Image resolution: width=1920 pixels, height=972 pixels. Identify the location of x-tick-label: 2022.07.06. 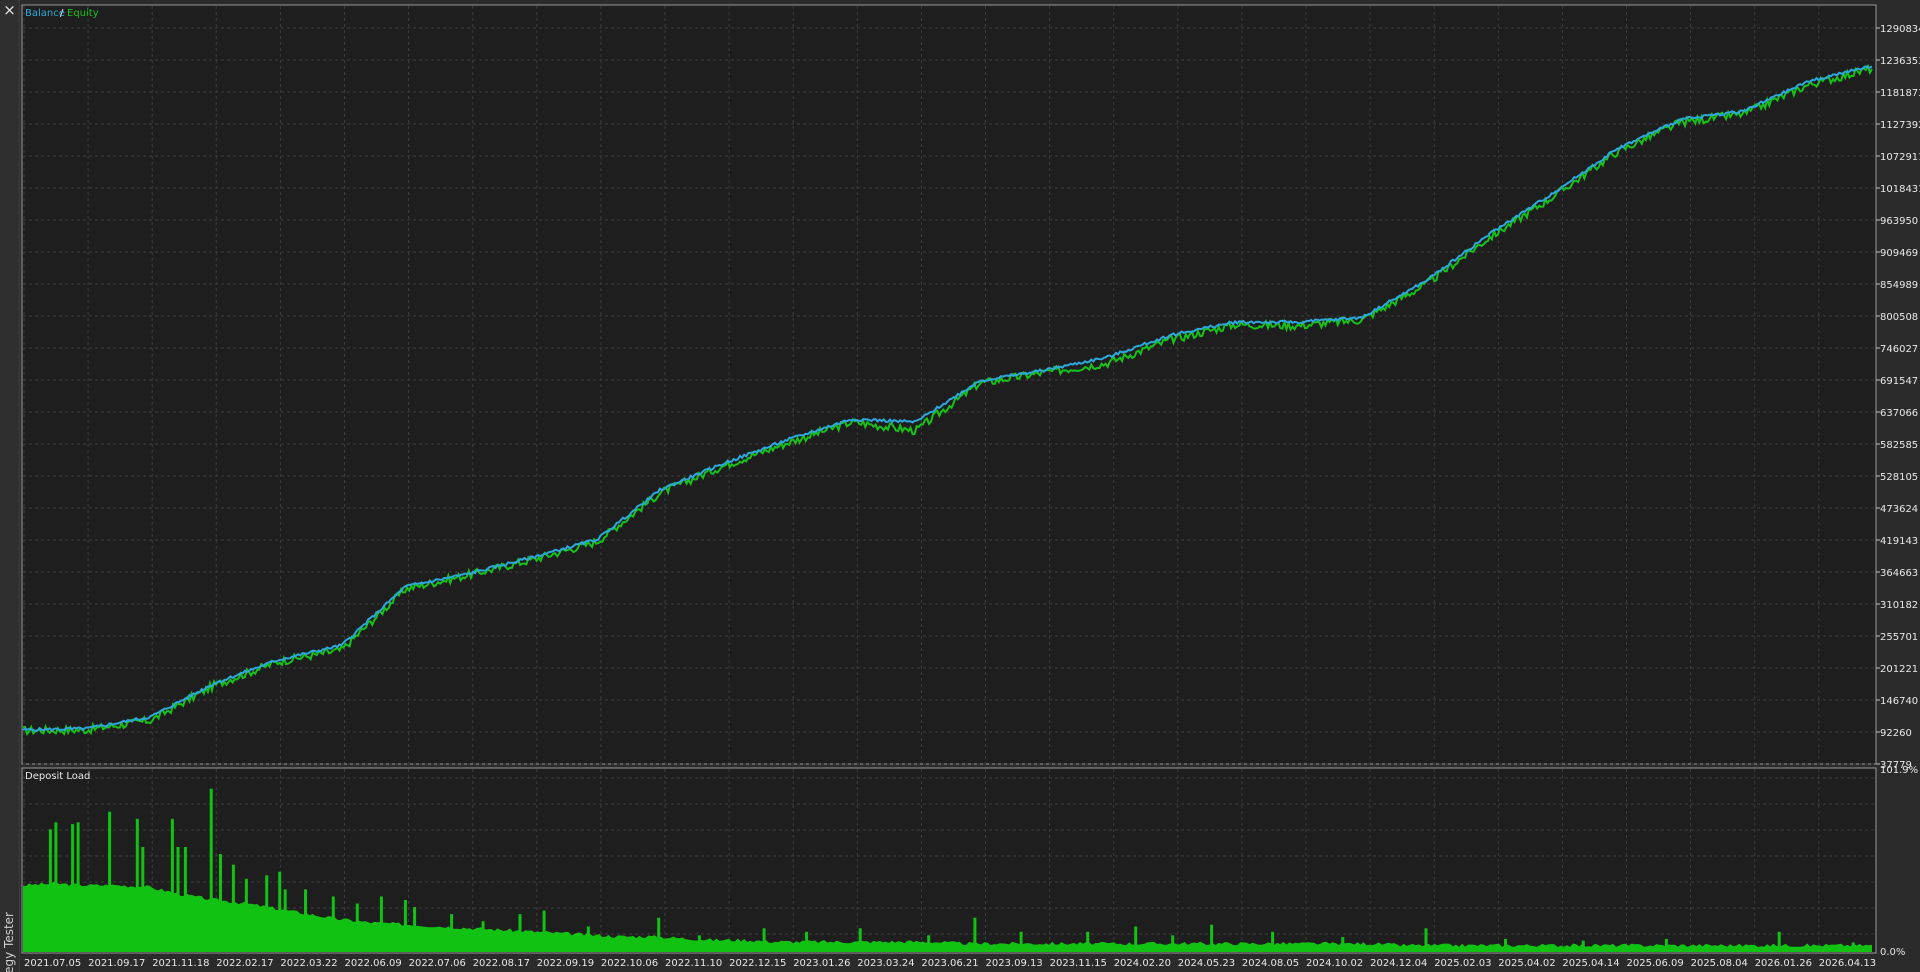
(437, 963).